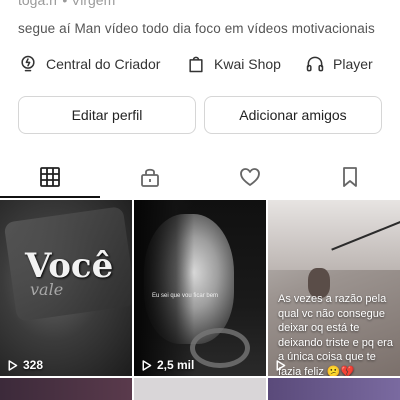 The width and height of the screenshot is (400, 400). I want to click on profile-meta-partial: toga.rr • Virgem, so click(67, 4).